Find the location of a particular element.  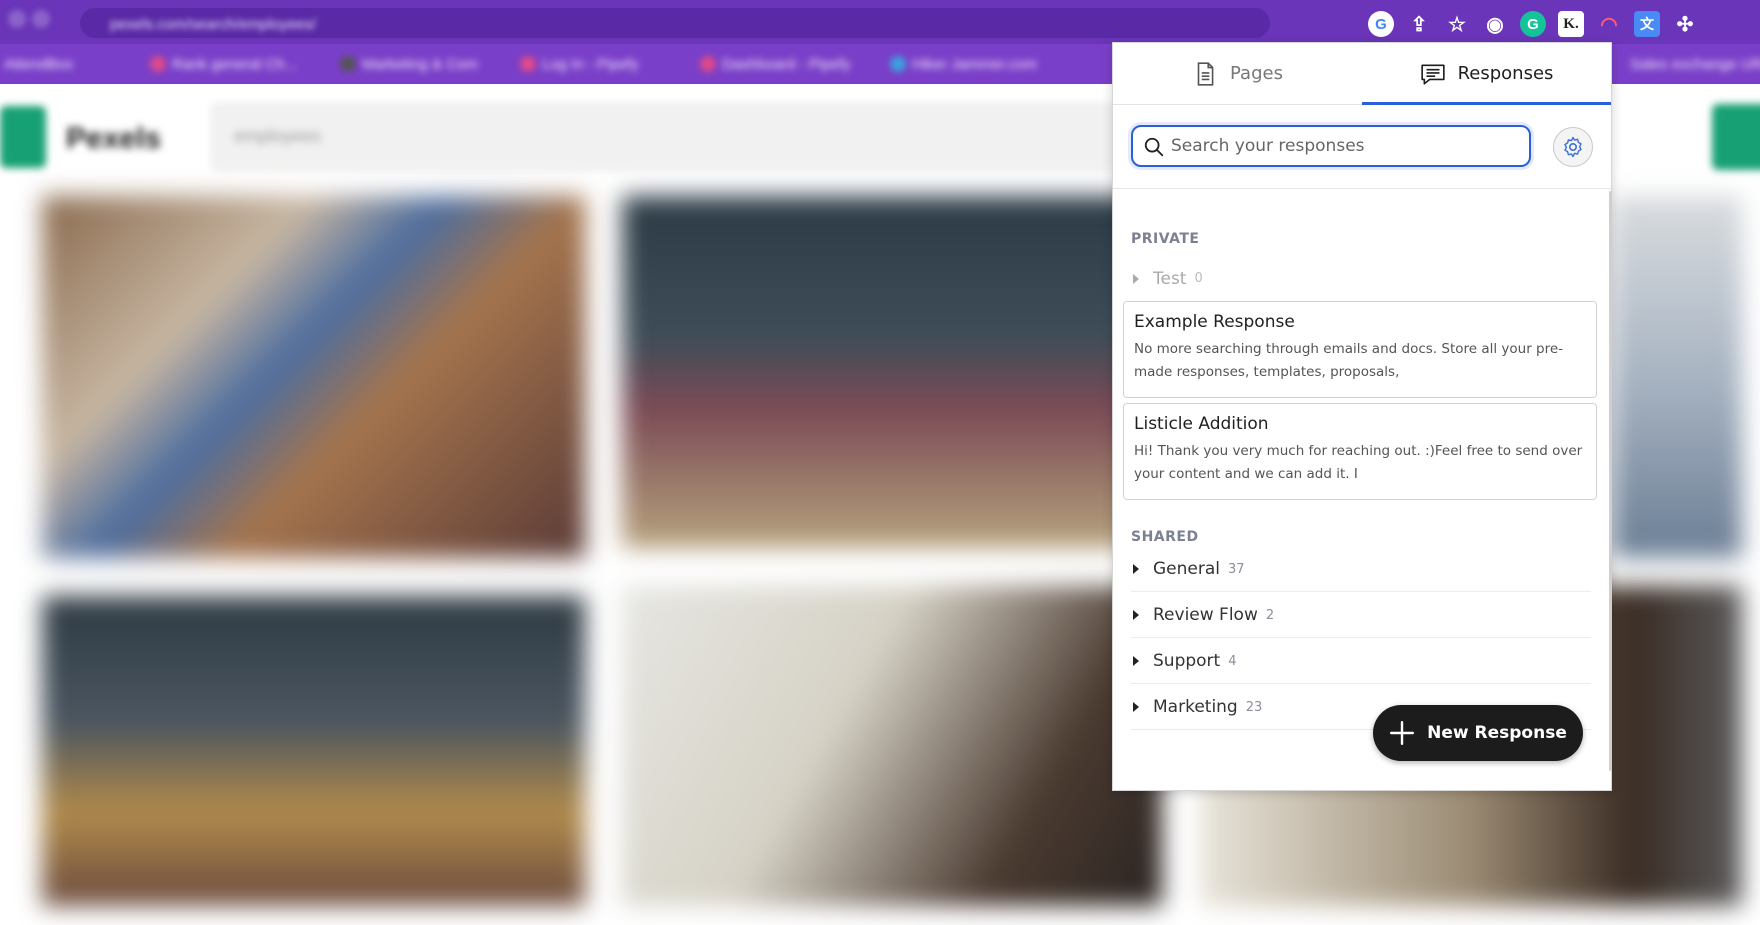

chat-icon is located at coordinates (1432, 74).